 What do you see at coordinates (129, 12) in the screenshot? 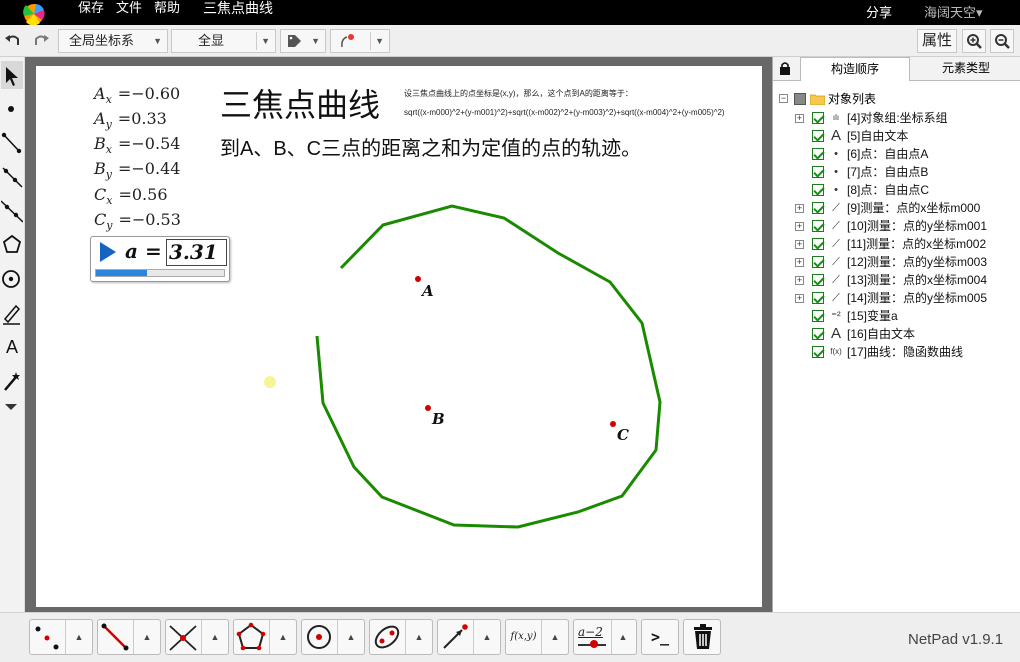
I see `menu-file: 文件` at bounding box center [129, 12].